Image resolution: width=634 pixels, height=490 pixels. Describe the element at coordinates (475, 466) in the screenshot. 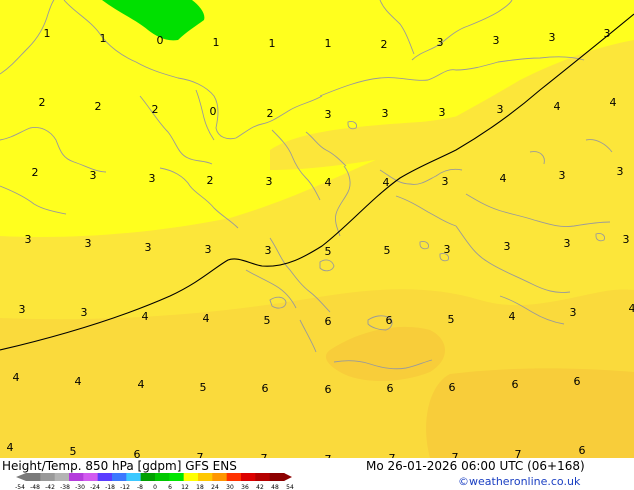

I see `map-datetime: Mo 26-01-2026 06:00 UTC (06+168)` at that location.